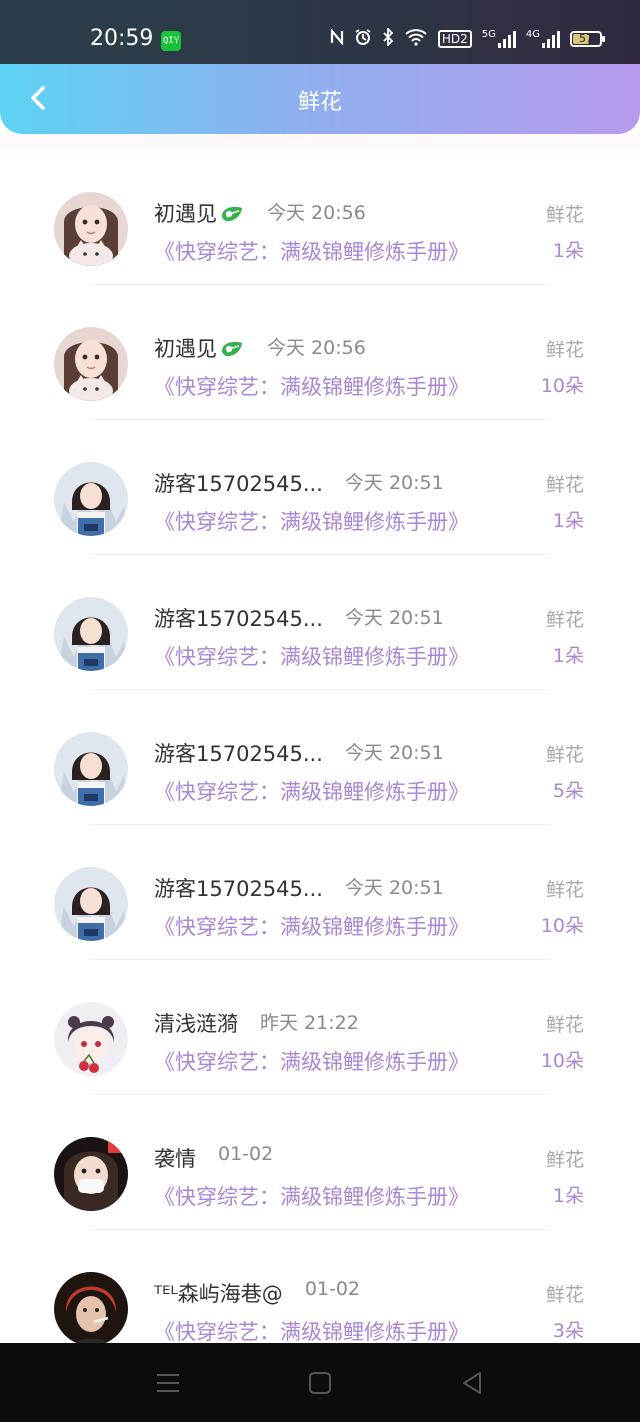 The height and width of the screenshot is (1422, 640). I want to click on network-5g-label: 5G, so click(488, 34).